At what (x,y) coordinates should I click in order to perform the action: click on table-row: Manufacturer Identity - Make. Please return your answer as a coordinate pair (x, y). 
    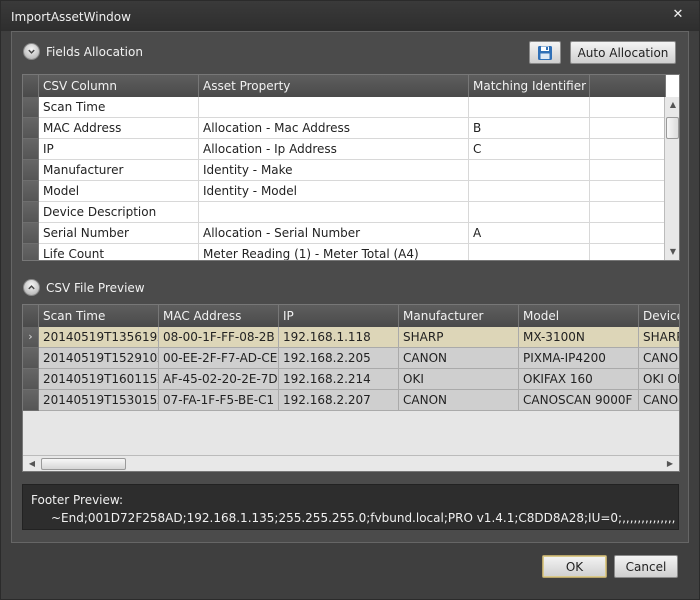
    Looking at the image, I should click on (344, 170).